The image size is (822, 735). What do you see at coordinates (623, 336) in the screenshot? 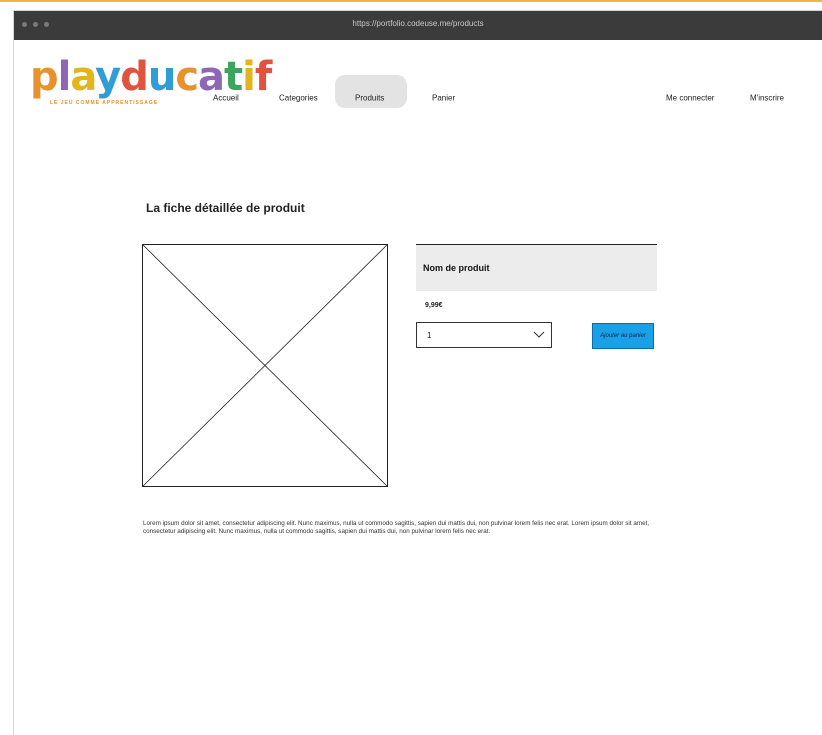
I see `add-to-cart-button: Ajouter au panier` at bounding box center [623, 336].